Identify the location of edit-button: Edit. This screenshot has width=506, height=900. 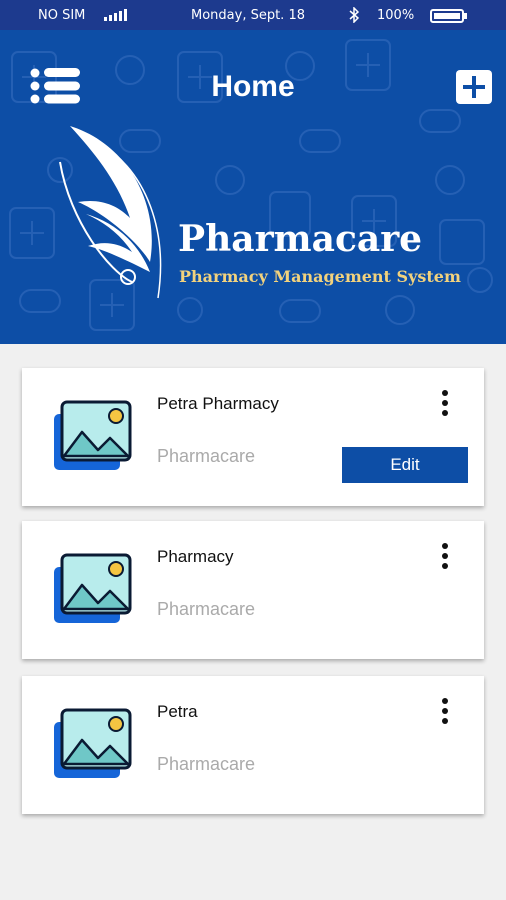
(405, 465).